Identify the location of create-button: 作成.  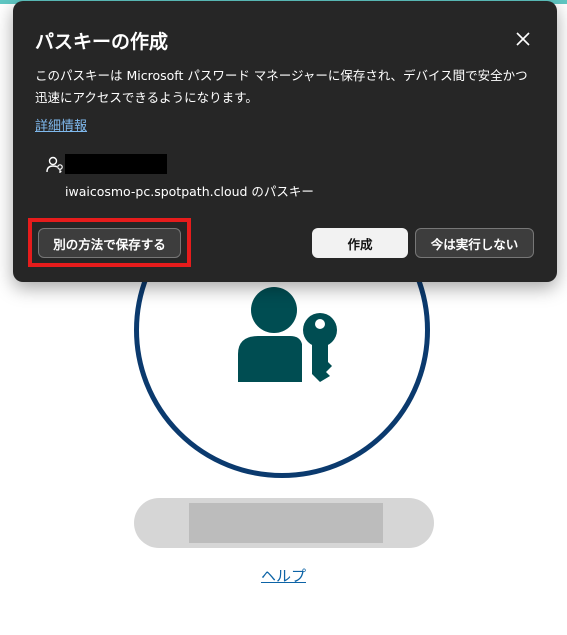
(360, 243).